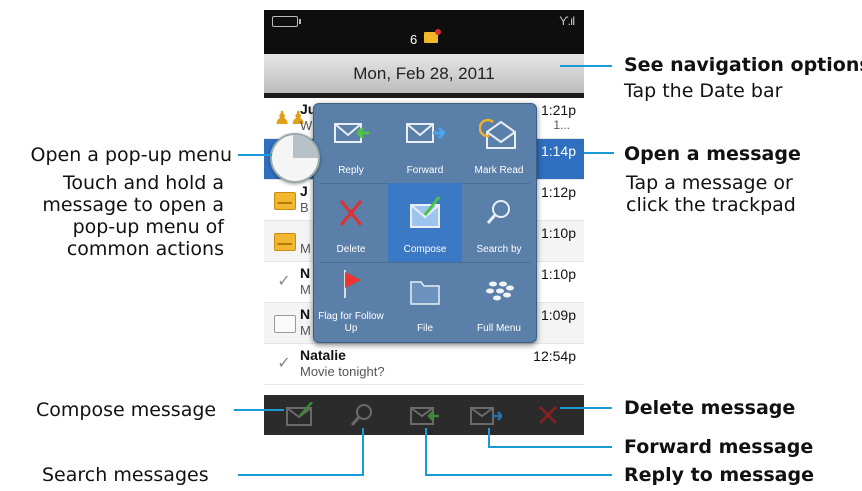 This screenshot has height=491, width=862. What do you see at coordinates (599, 153) in the screenshot?
I see `callout-line-open` at bounding box center [599, 153].